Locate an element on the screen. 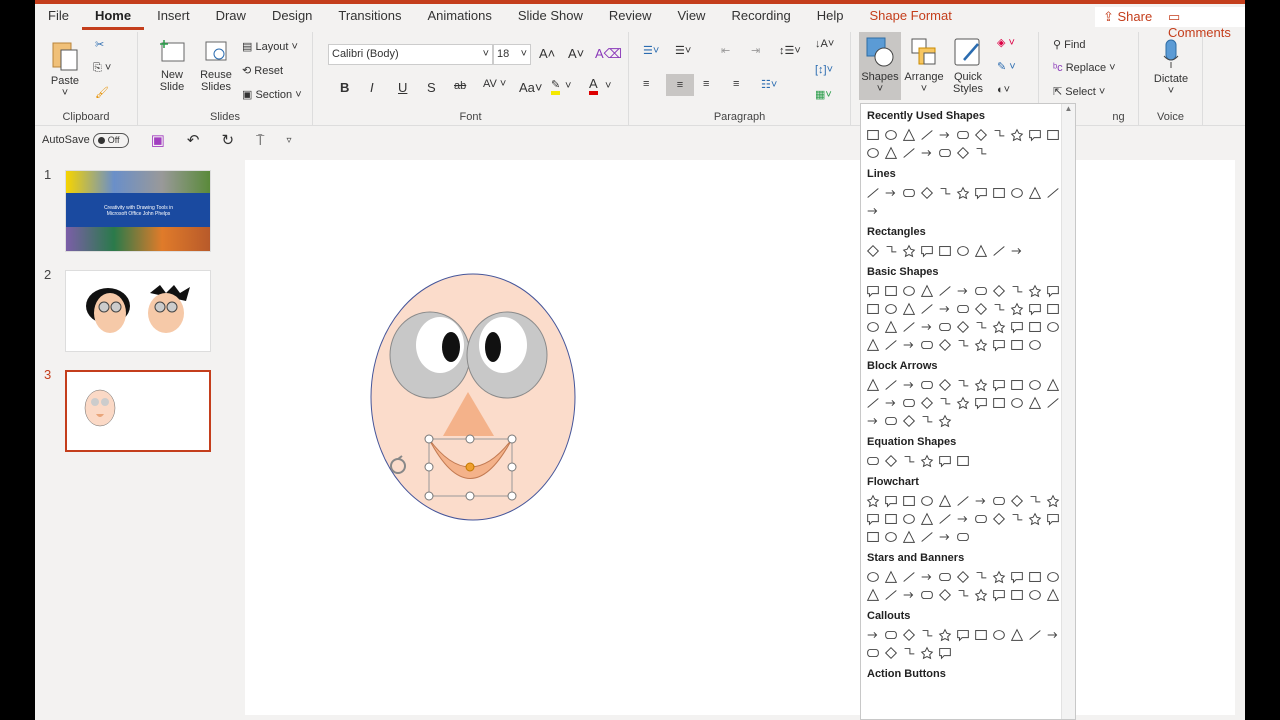 This screenshot has width=1280, height=720. slide-thumbnail-3-selected is located at coordinates (138, 411).